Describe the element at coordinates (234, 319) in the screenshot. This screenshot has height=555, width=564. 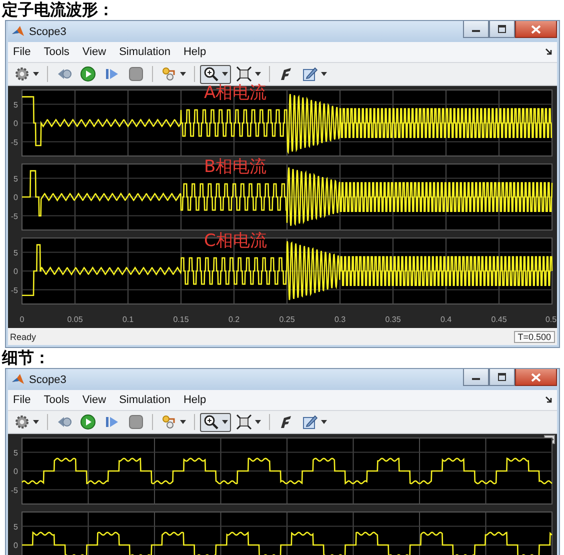
I see `tick-label: 0.2` at that location.